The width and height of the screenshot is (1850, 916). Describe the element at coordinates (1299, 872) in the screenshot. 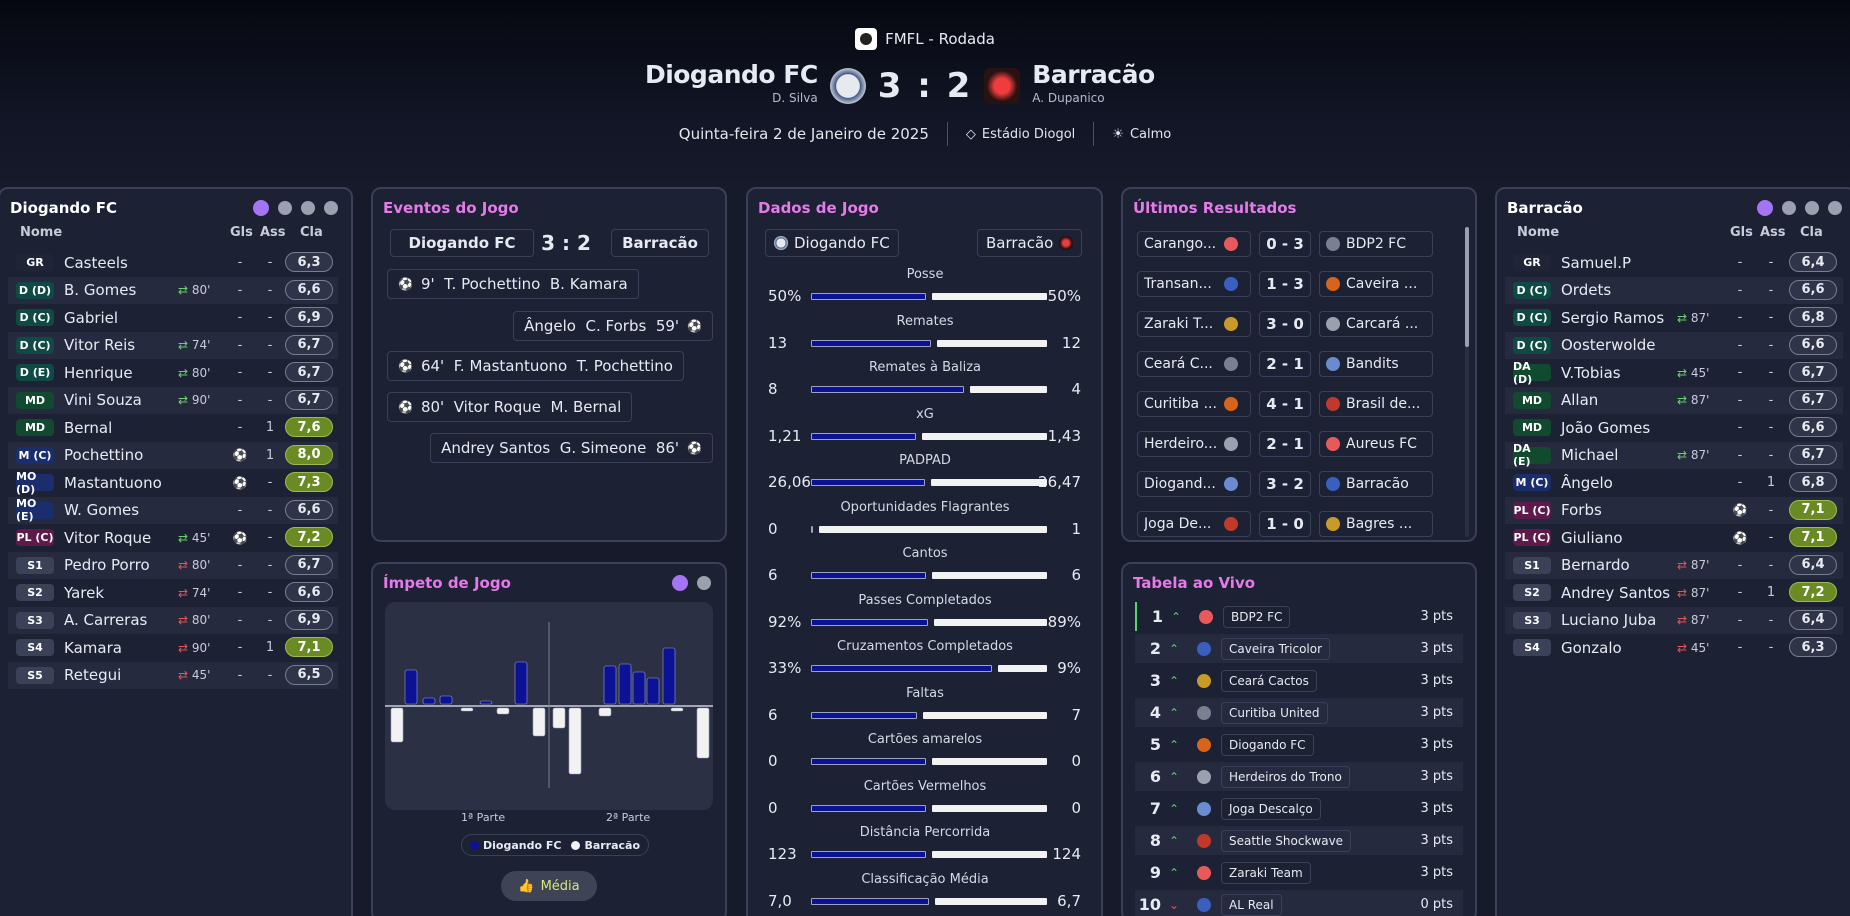

I see `table-row: 9 ⌃ Zaraki Team 3 pts` at that location.